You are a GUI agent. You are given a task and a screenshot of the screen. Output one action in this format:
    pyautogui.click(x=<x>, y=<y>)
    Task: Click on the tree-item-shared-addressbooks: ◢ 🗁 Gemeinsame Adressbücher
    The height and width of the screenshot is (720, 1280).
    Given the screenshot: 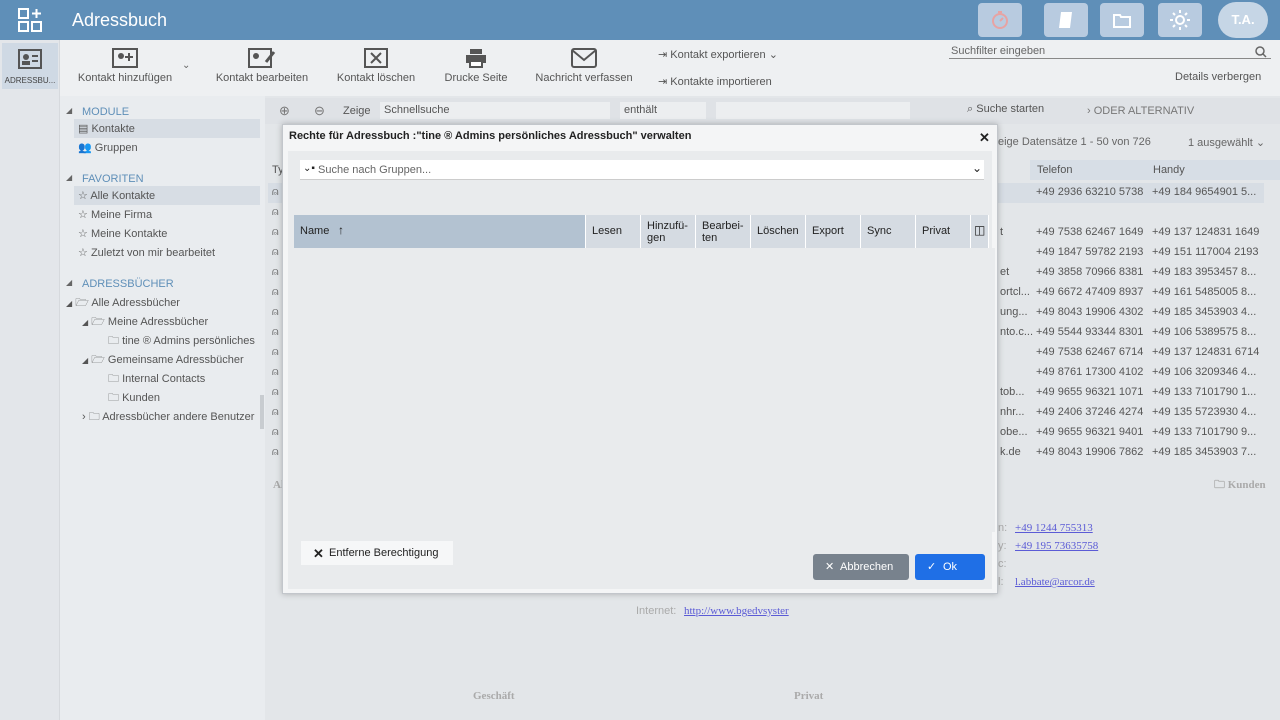 What is the action you would take?
    pyautogui.click(x=163, y=360)
    